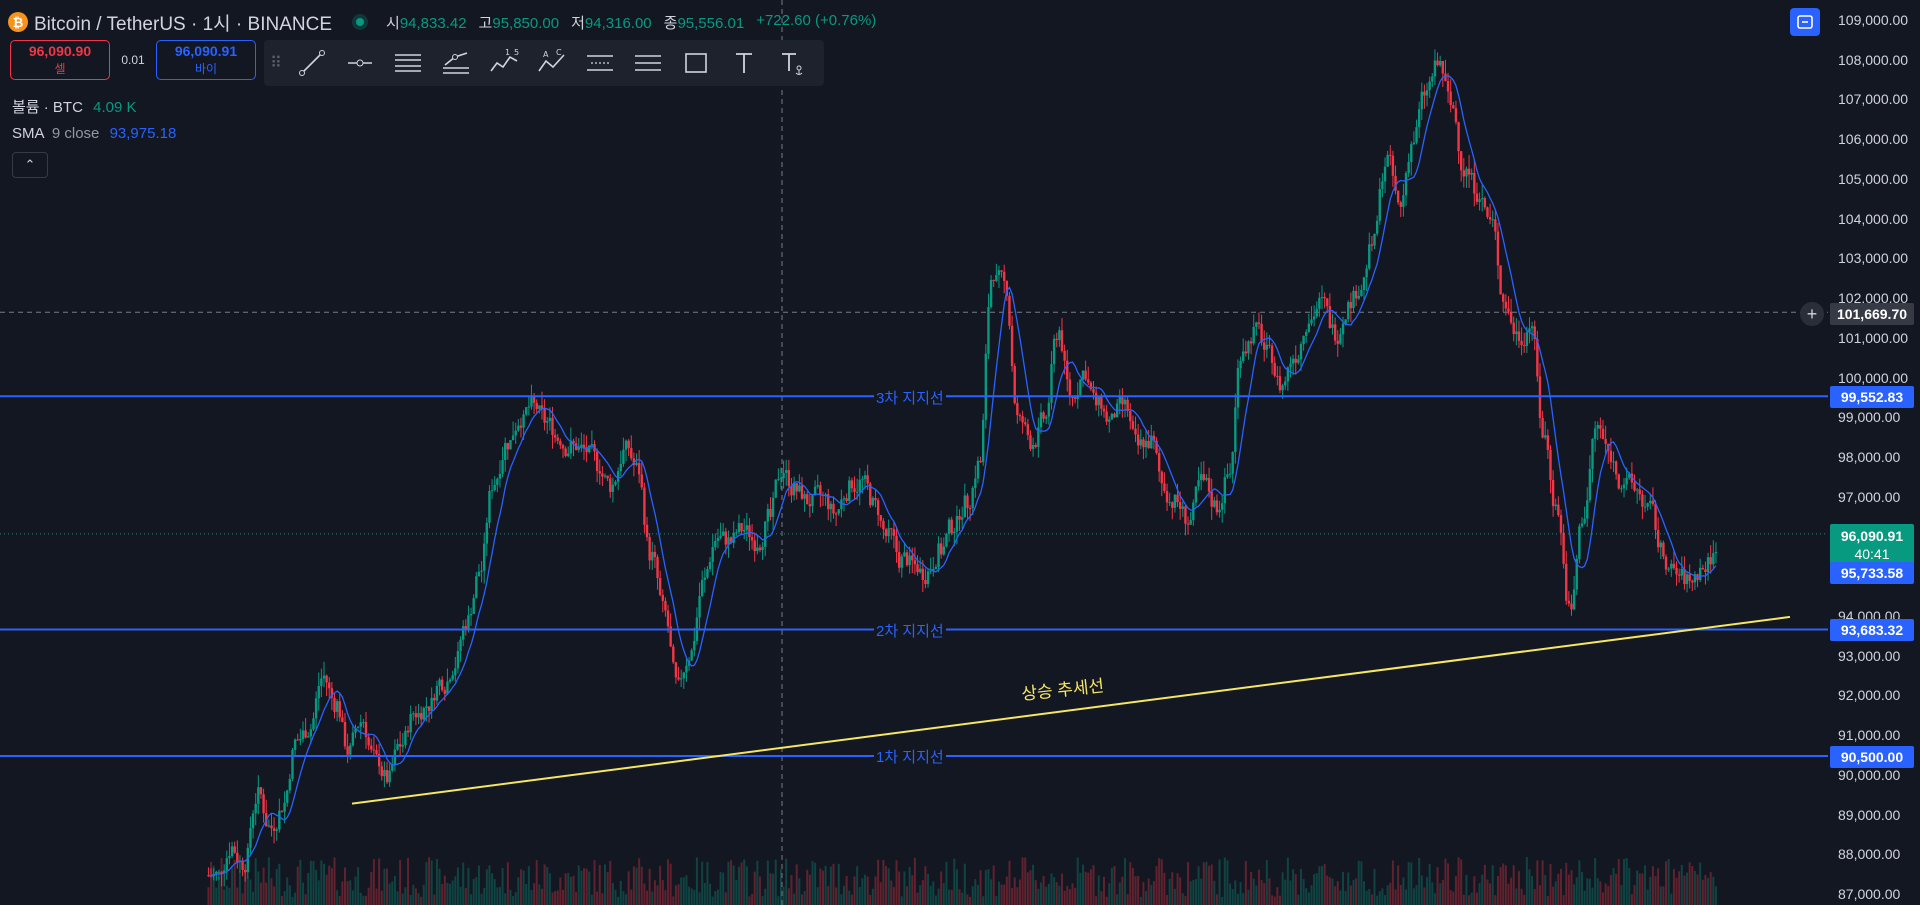 The width and height of the screenshot is (1920, 905). What do you see at coordinates (183, 22) in the screenshot?
I see `symbol-title: Bitcoin / TetherUS · 1시 · BINANCE` at bounding box center [183, 22].